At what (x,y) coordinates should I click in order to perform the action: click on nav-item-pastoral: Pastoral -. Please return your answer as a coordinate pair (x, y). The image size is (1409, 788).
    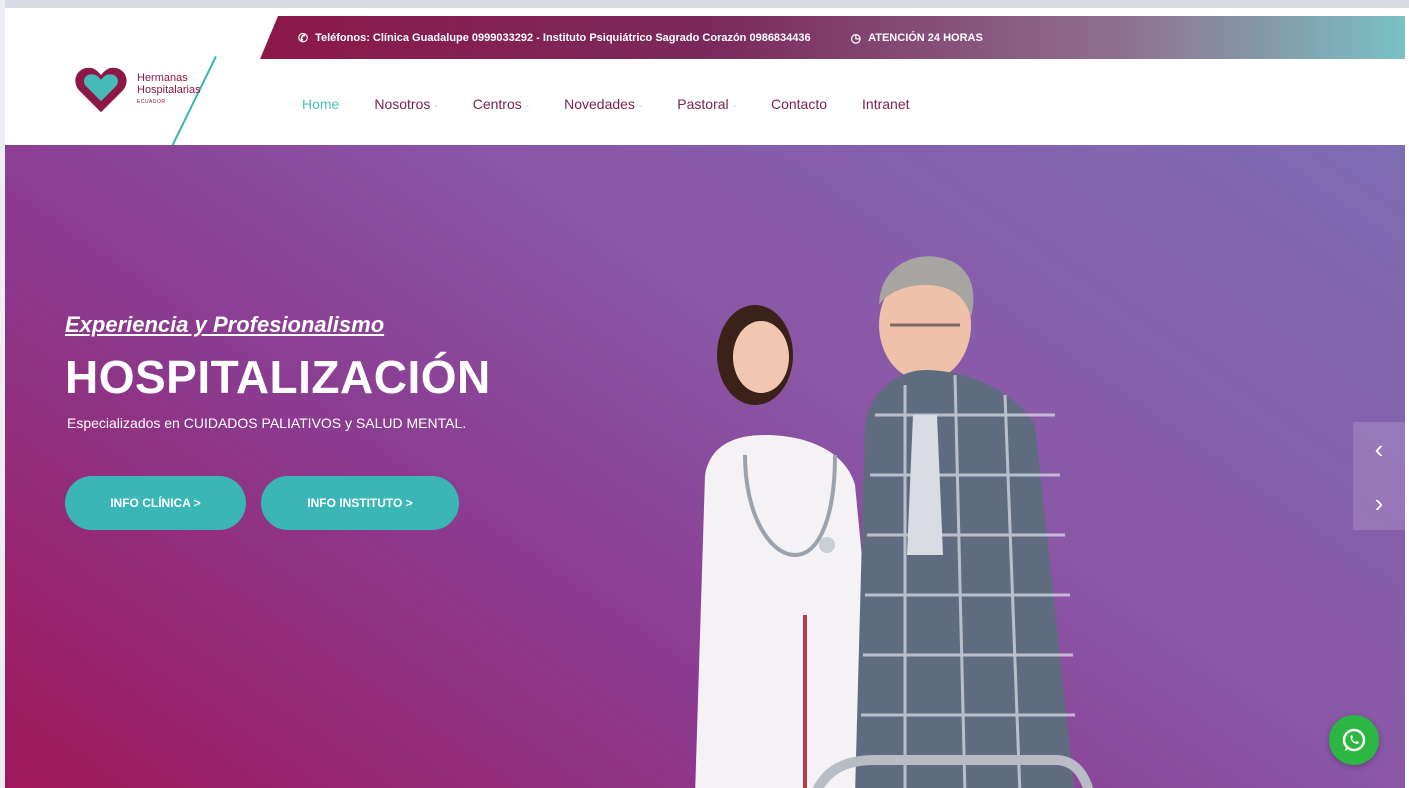
    Looking at the image, I should click on (706, 104).